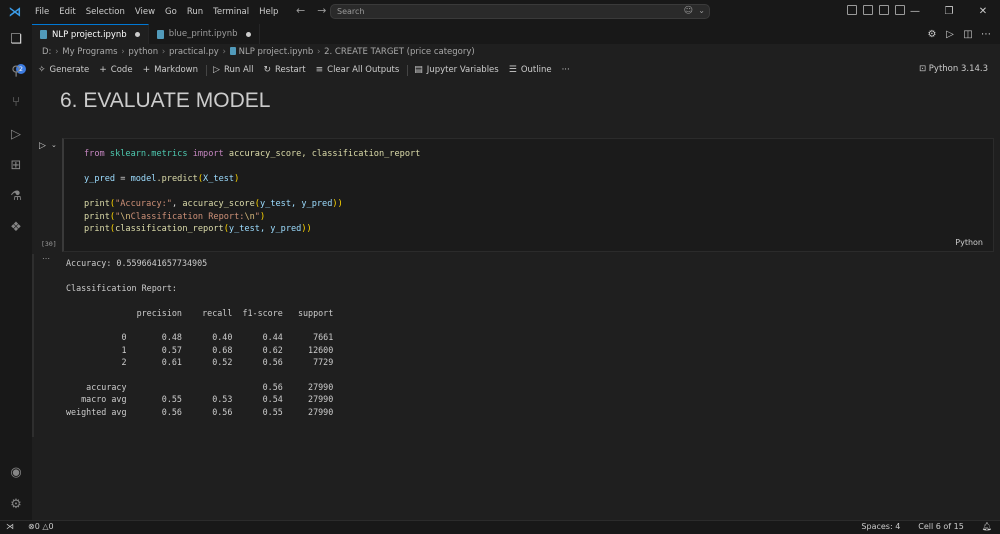  What do you see at coordinates (265, 229) in the screenshot?
I see `arguments: y_test, y_pred` at bounding box center [265, 229].